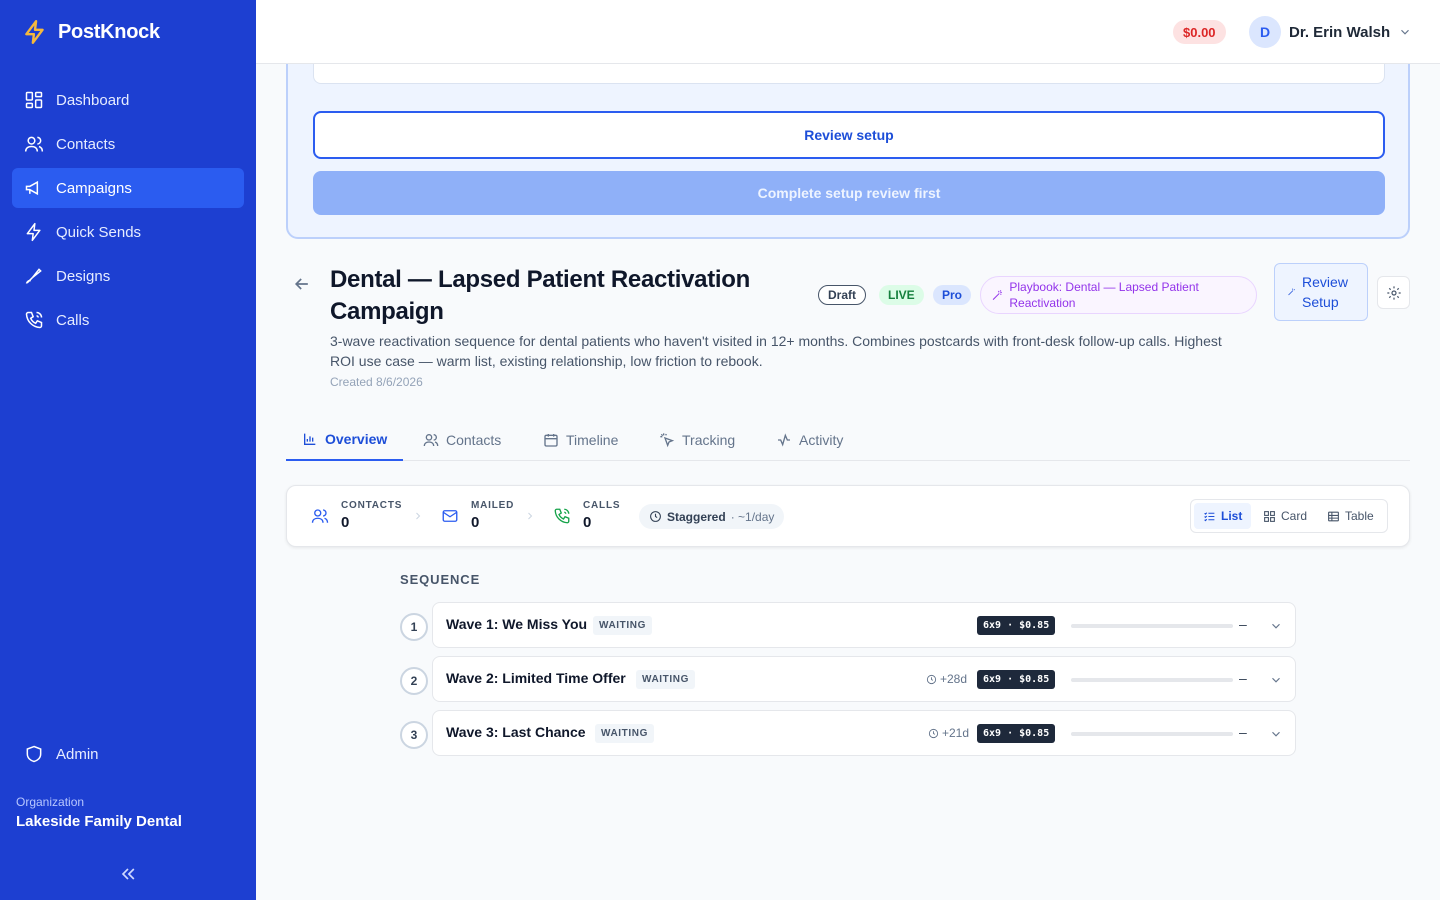 The image size is (1440, 900). What do you see at coordinates (477, 515) in the screenshot?
I see `stat-mailed: MAILED 0` at bounding box center [477, 515].